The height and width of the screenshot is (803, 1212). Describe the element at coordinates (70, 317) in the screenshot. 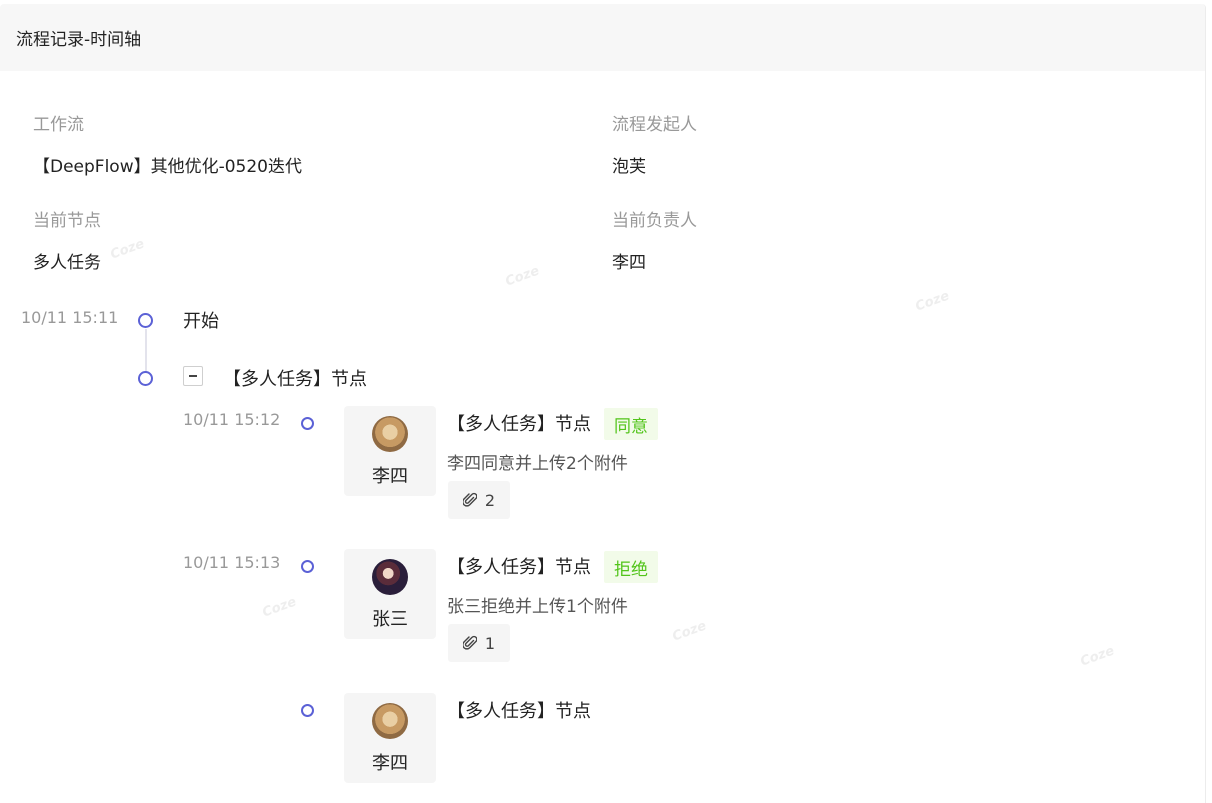

I see `start-time: 10/11 15:11` at that location.